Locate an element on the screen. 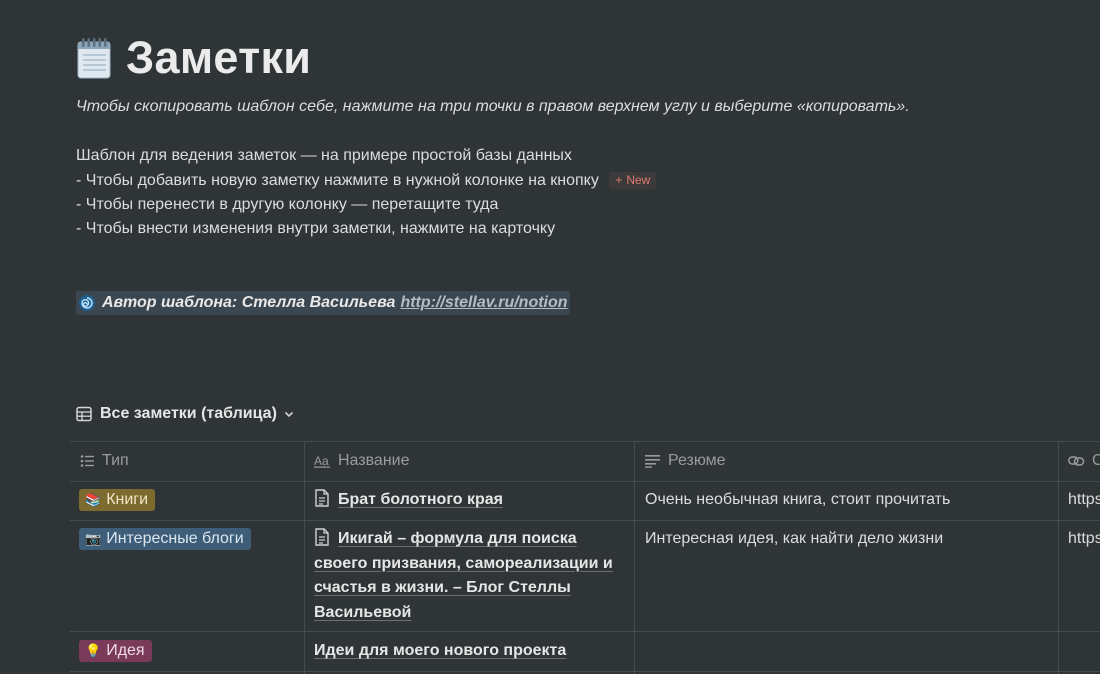 The width and height of the screenshot is (1100, 674). list-icon is located at coordinates (87, 461).